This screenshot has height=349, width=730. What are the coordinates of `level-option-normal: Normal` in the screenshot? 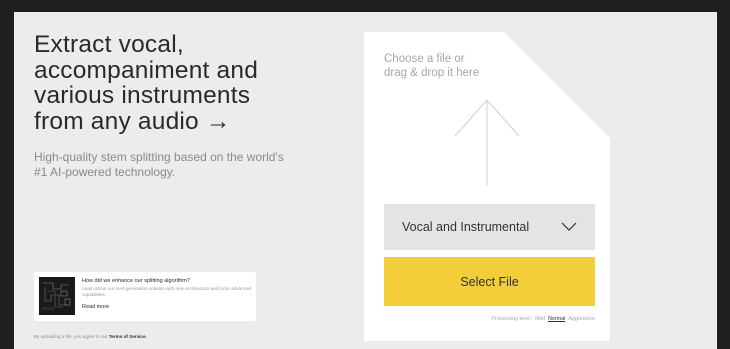 It's located at (556, 319).